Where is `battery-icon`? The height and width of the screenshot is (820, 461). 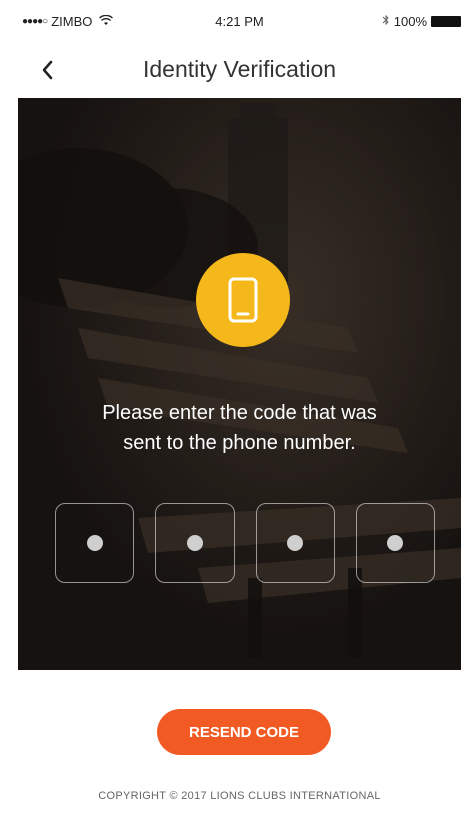
battery-icon is located at coordinates (446, 21).